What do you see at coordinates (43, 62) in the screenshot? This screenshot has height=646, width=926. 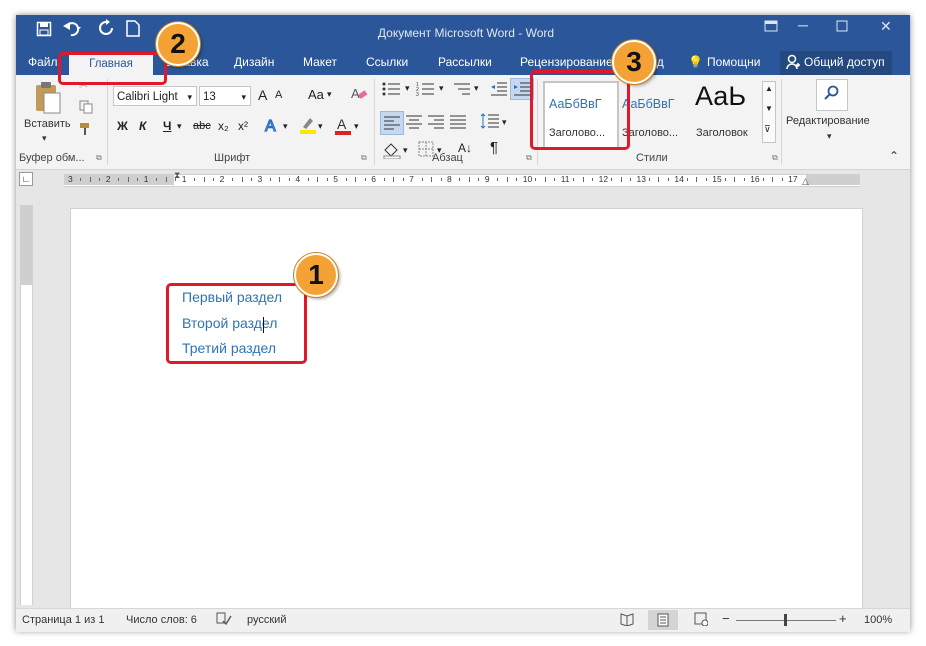 I see `tab-file: Файл` at bounding box center [43, 62].